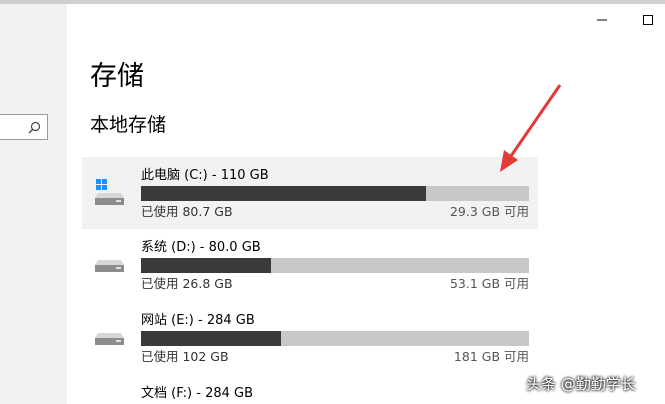 This screenshot has width=665, height=404. What do you see at coordinates (205, 175) in the screenshot?
I see `drive-name: 此电脑 (C:) - 110 GB` at bounding box center [205, 175].